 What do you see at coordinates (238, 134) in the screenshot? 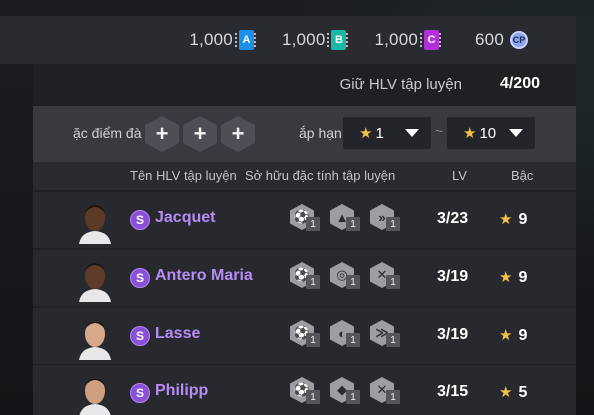
I see `trait-slot-3-add-button: +` at bounding box center [238, 134].